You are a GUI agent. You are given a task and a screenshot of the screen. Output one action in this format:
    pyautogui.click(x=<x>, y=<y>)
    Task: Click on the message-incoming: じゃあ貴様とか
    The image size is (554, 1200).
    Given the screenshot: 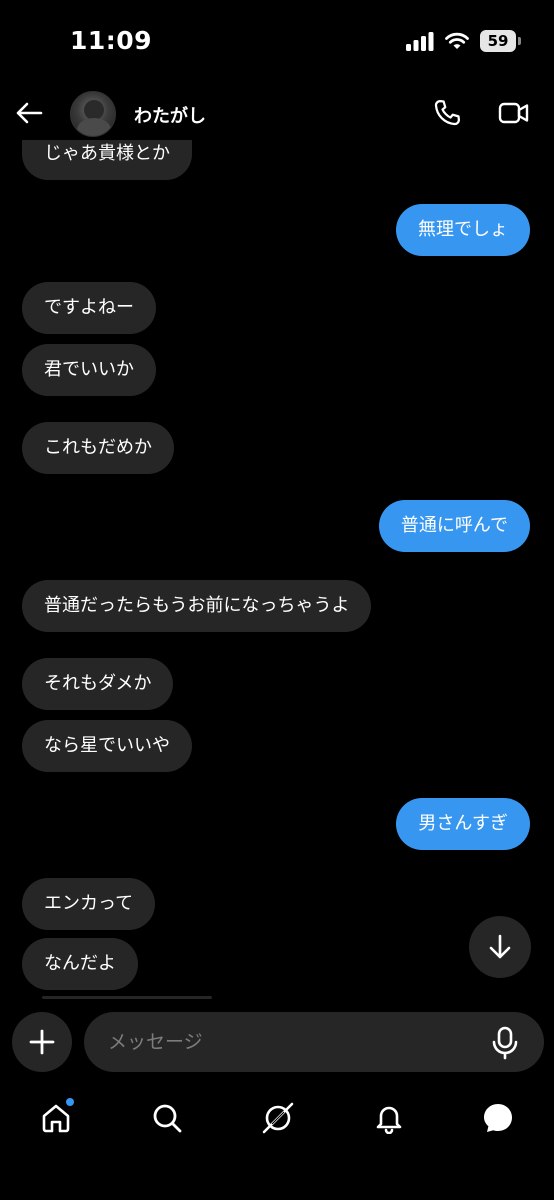 What is the action you would take?
    pyautogui.click(x=107, y=160)
    